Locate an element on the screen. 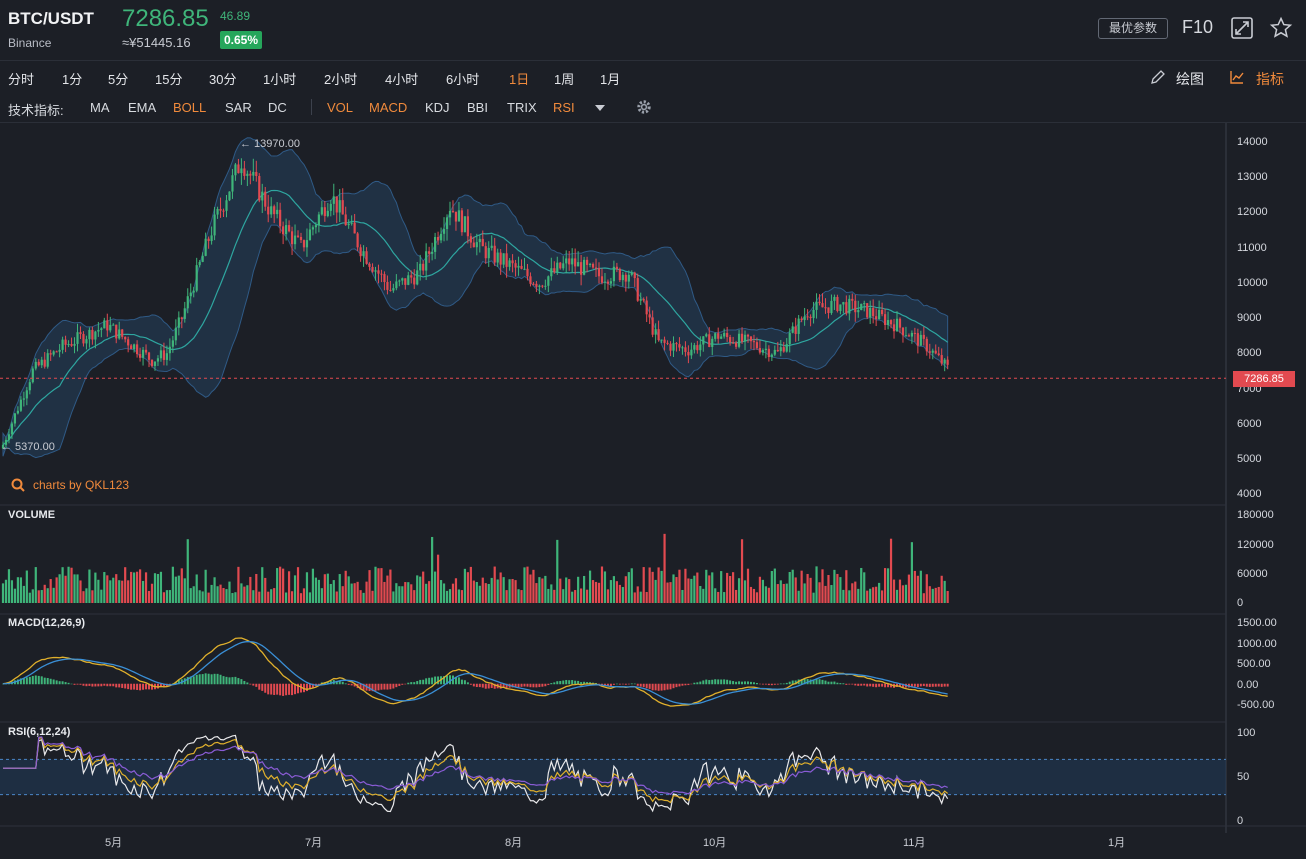 The height and width of the screenshot is (859, 1306). ind-dc: DC is located at coordinates (277, 107).